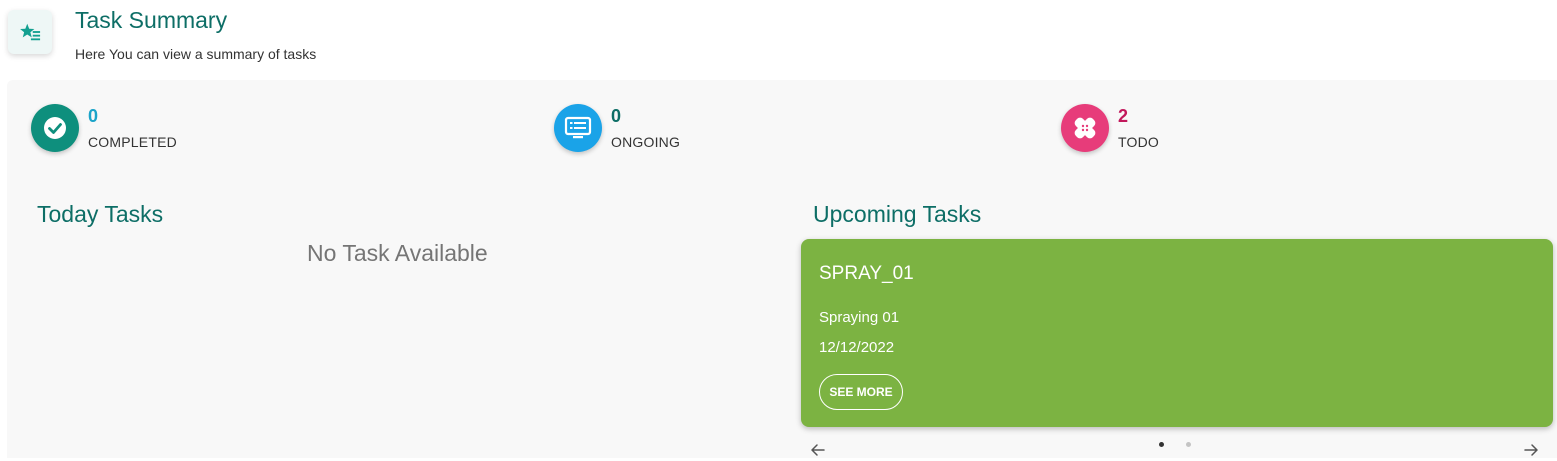 Image resolution: width=1557 pixels, height=461 pixels. Describe the element at coordinates (897, 214) in the screenshot. I see `upcoming-tasks-title: Upcoming Tasks` at that location.